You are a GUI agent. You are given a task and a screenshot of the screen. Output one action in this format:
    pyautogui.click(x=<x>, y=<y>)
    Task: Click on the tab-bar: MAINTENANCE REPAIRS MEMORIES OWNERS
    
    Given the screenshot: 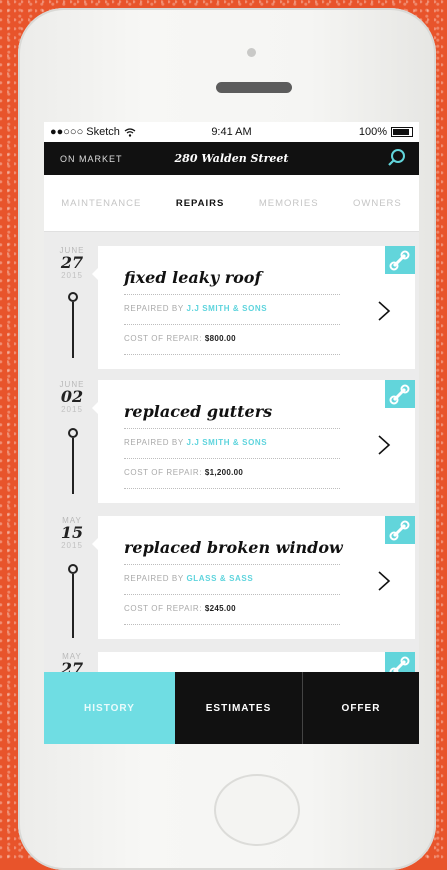 What is the action you would take?
    pyautogui.click(x=231, y=203)
    